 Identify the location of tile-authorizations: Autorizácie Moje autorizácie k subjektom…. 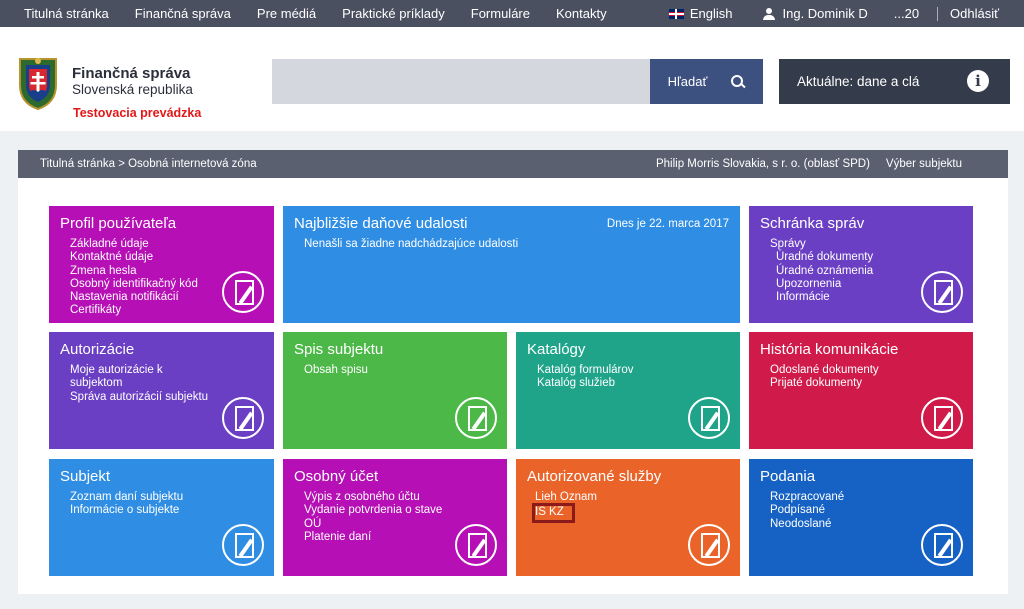
(161, 390).